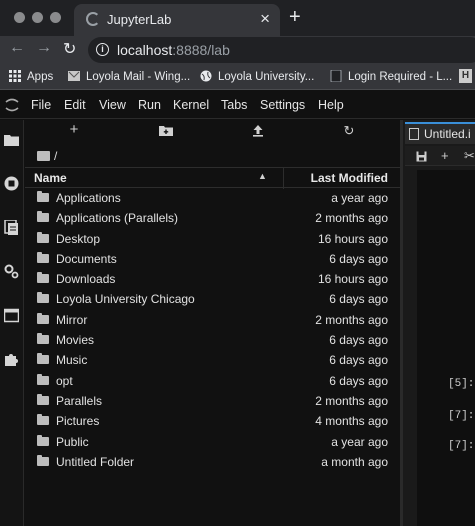 The width and height of the screenshot is (475, 526). I want to click on tab-untitled-notebook: Untitled.i, so click(440, 133).